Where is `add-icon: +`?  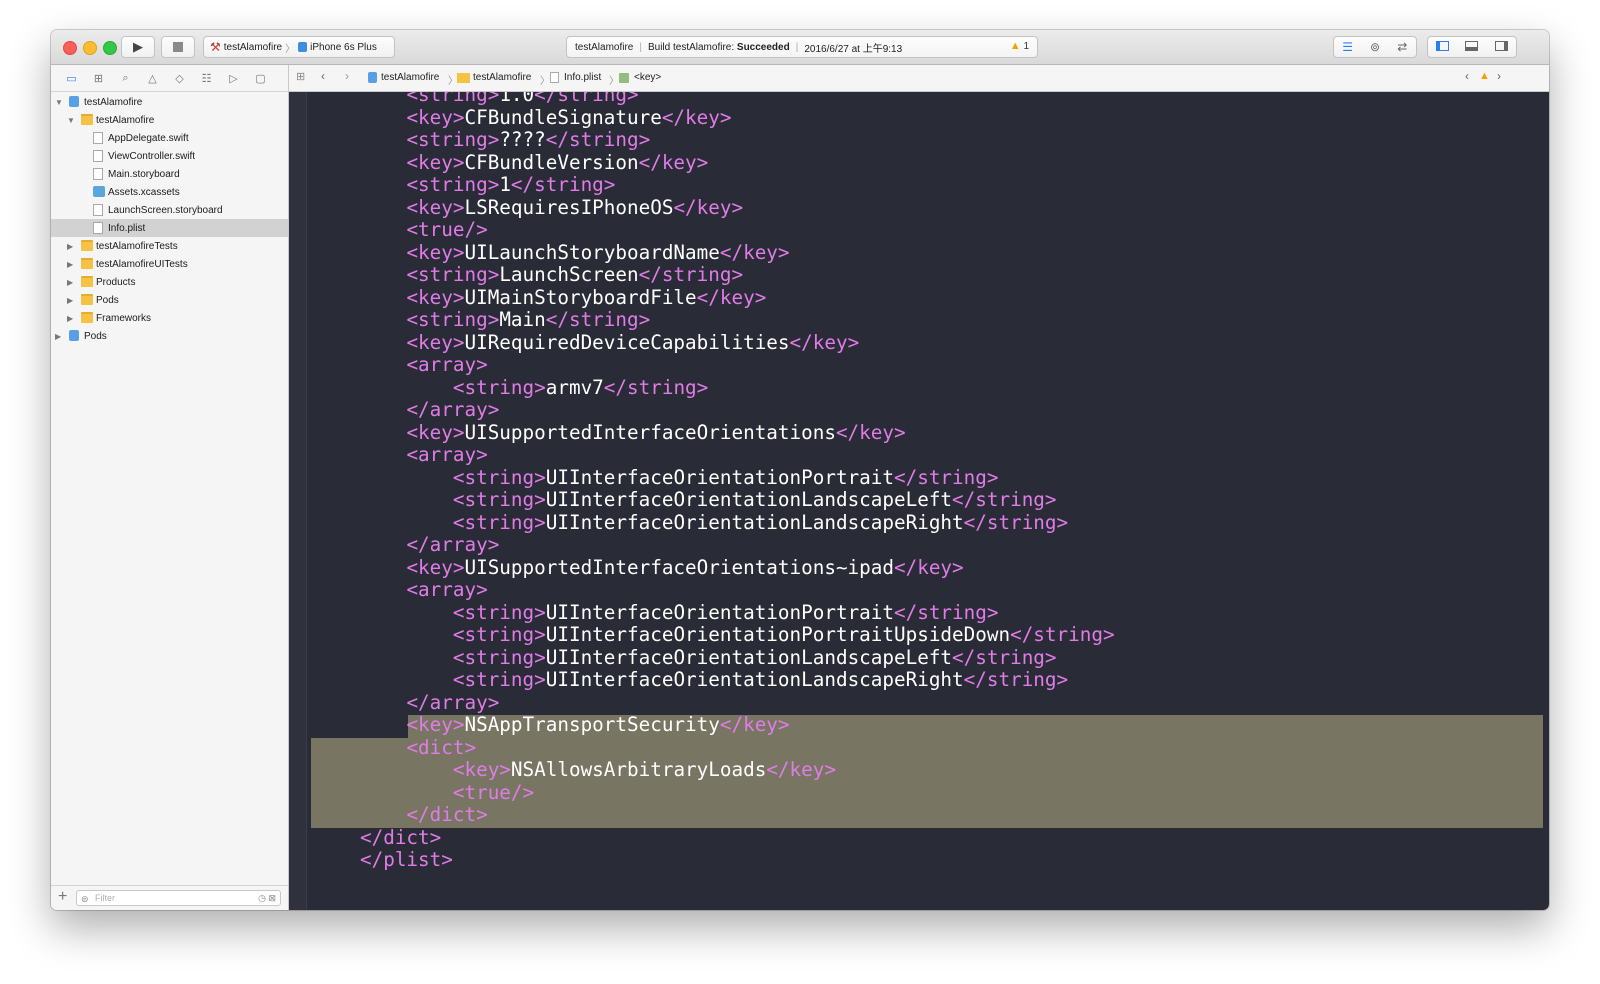 add-icon: + is located at coordinates (62, 897).